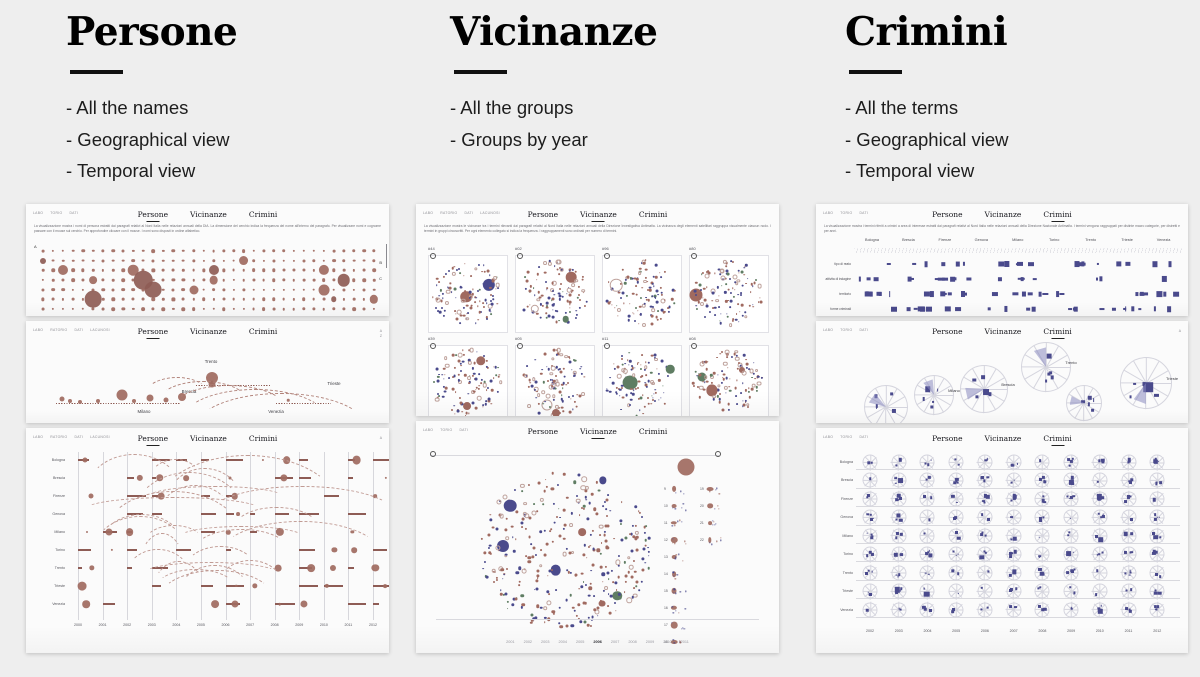 This screenshot has height=677, width=1200. What do you see at coordinates (433, 454) in the screenshot?
I see `reset-icon` at bounding box center [433, 454].